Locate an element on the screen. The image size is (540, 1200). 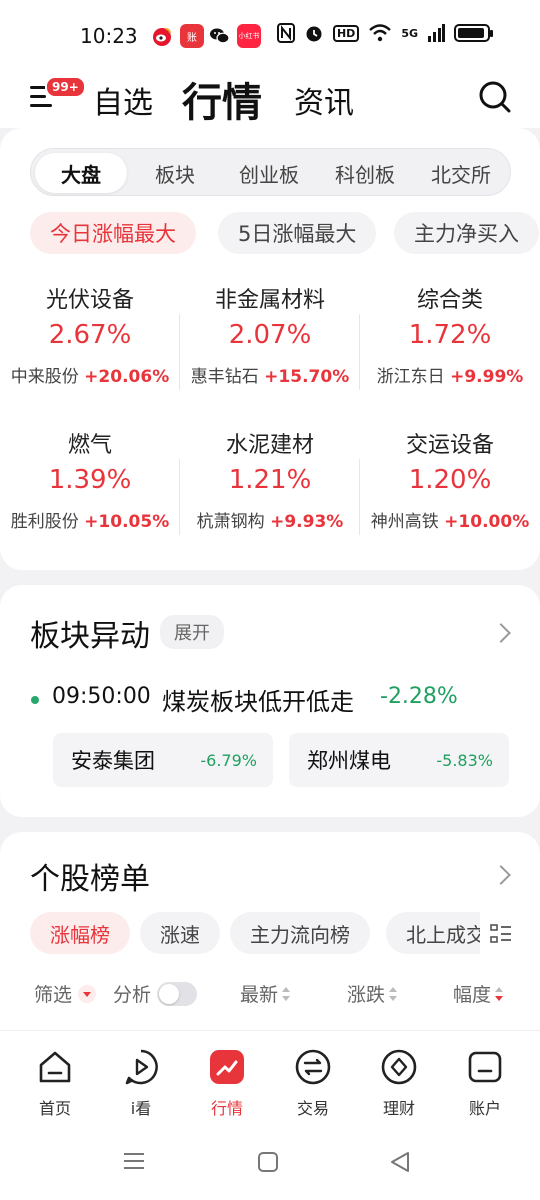
segment-bse: 北交所 is located at coordinates (461, 173).